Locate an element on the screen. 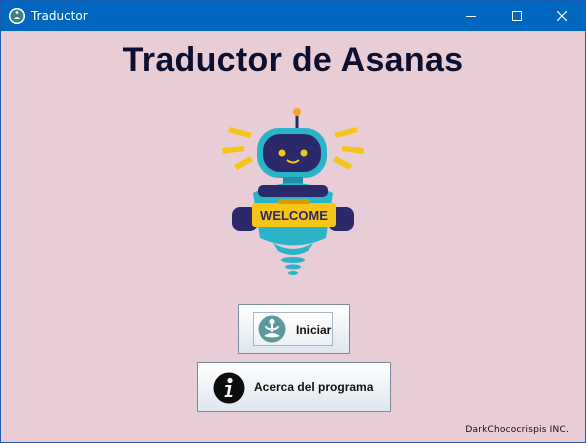 This screenshot has height=443, width=586. about-button-label: Acerca del programa is located at coordinates (314, 387).